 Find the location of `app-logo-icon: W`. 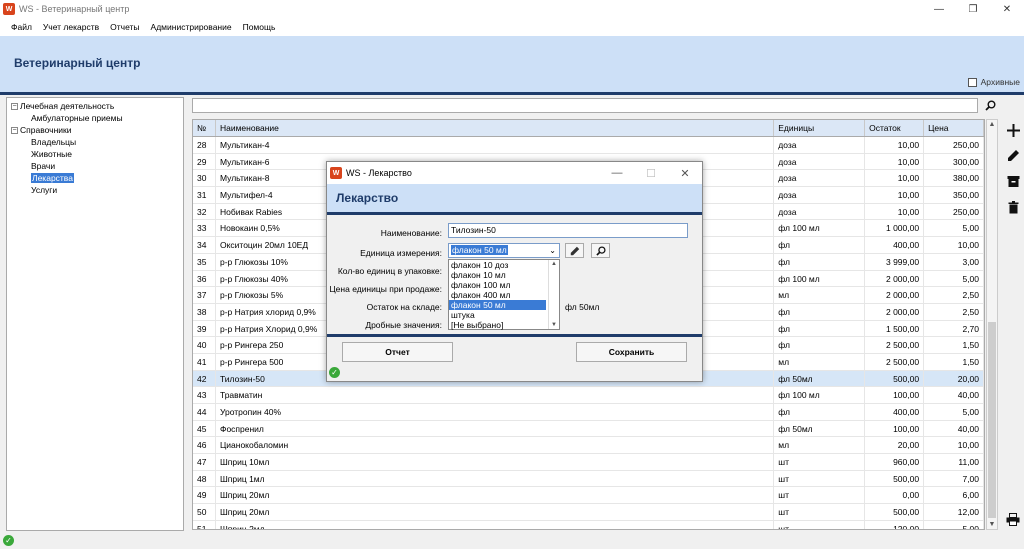

app-logo-icon: W is located at coordinates (9, 9).